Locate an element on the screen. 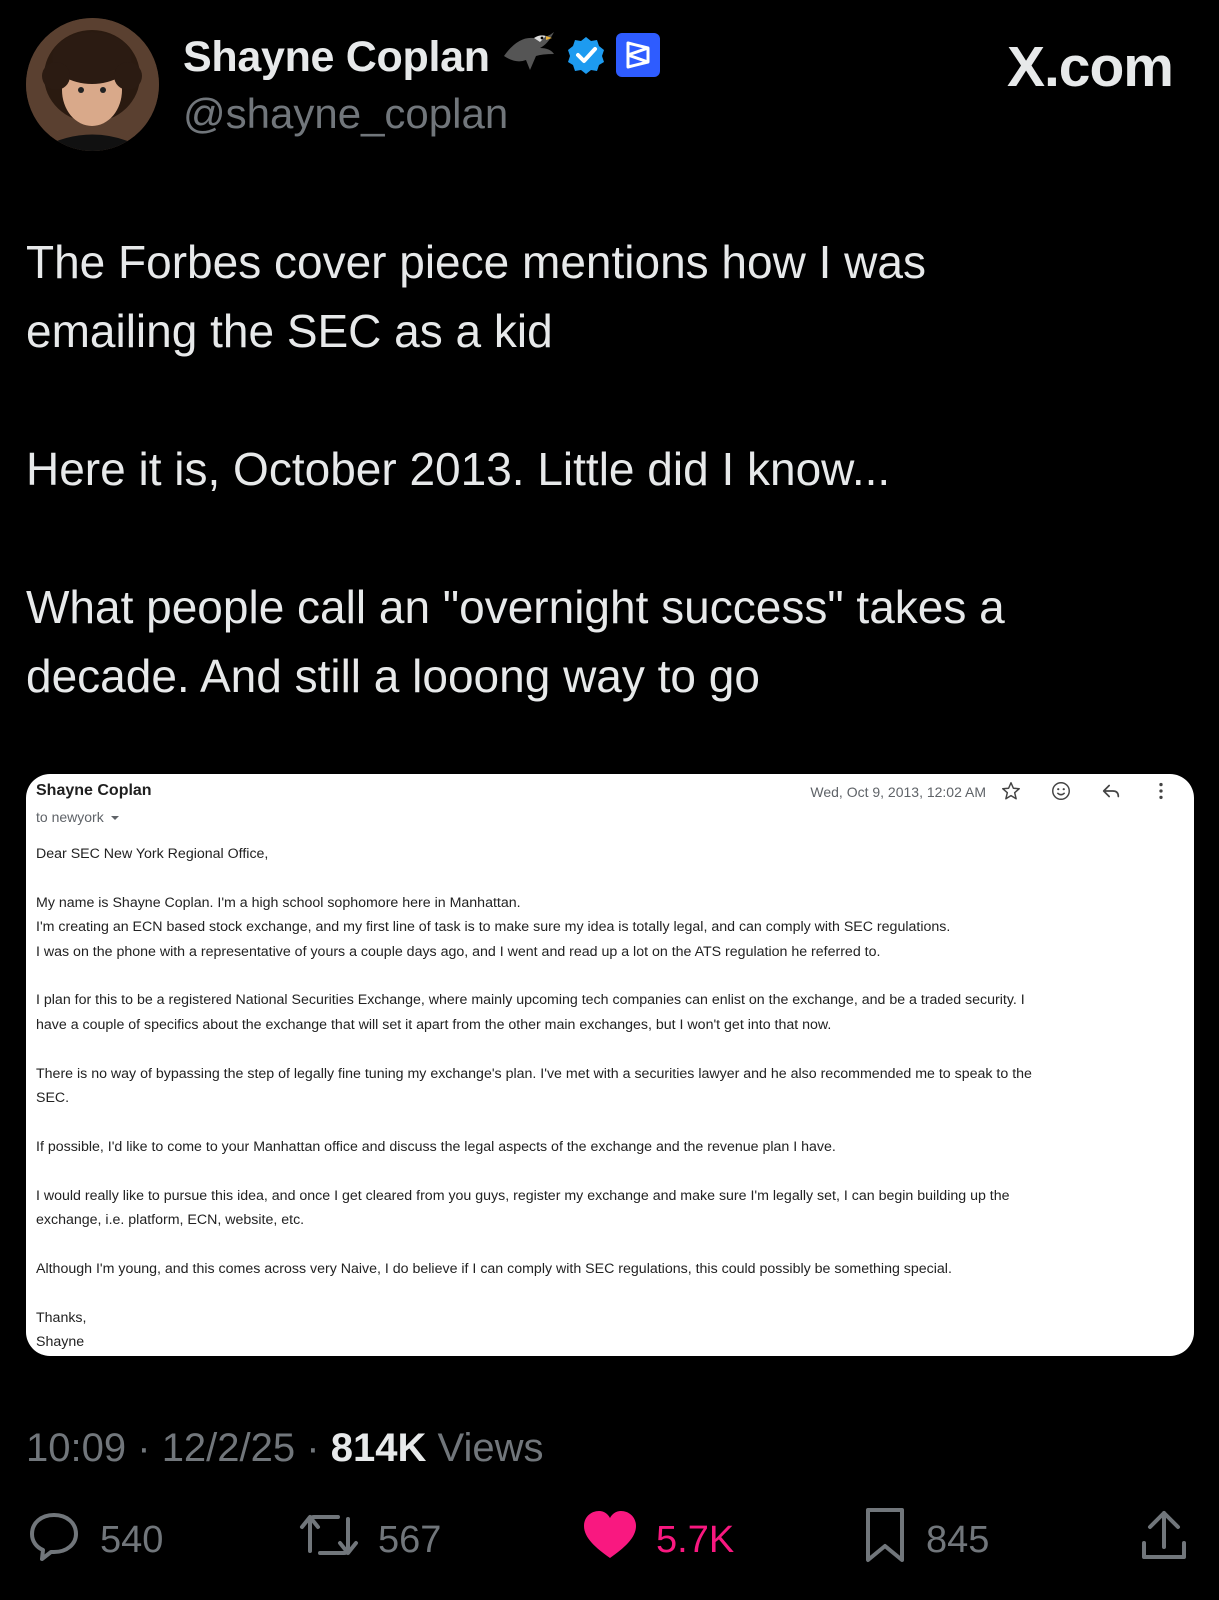 The width and height of the screenshot is (1219, 1600). tweet-meta: 10:09 · 12/2/25 · 814K Views is located at coordinates (284, 1448).